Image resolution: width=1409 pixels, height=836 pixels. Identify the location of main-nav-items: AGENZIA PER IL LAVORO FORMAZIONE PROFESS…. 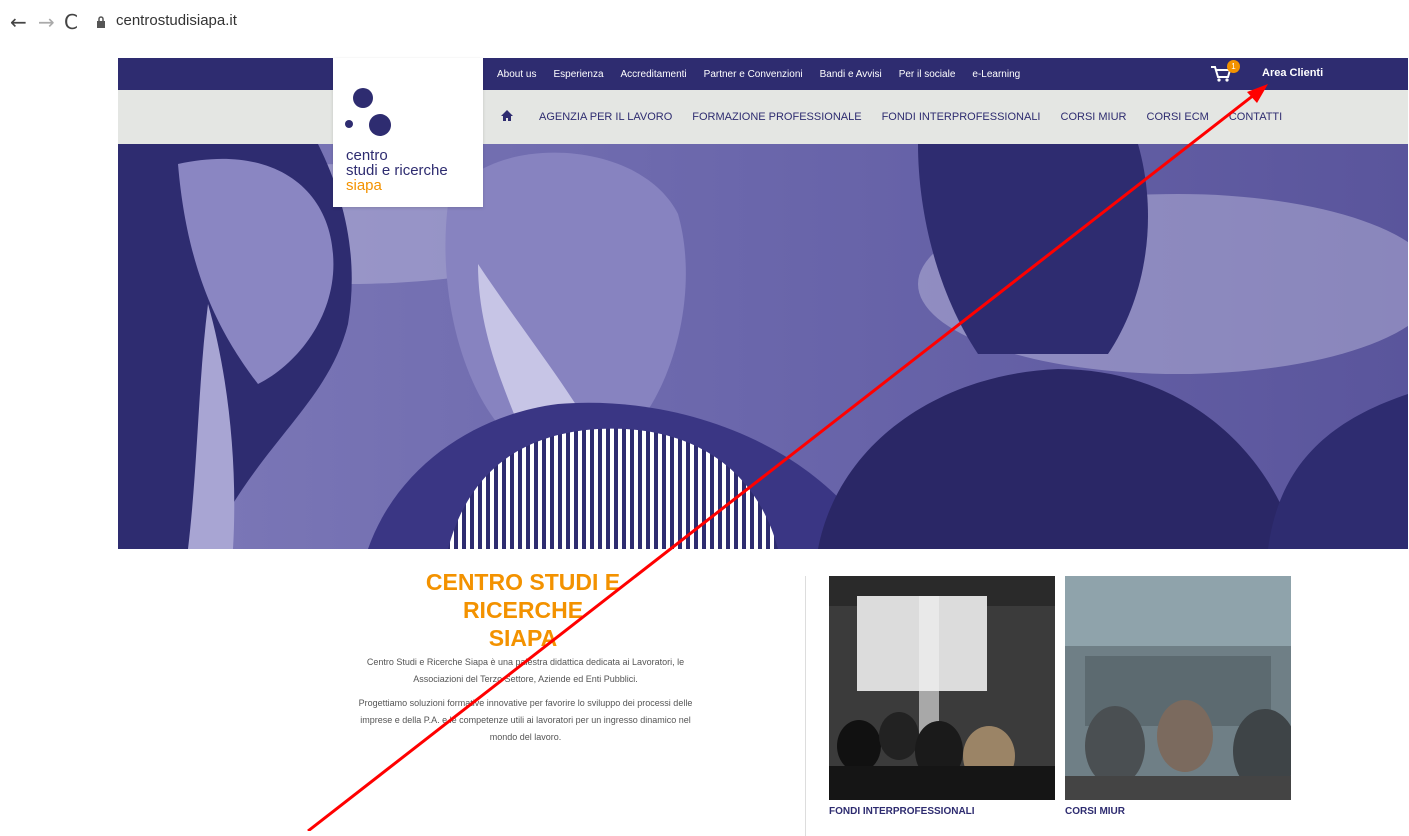
(920, 117).